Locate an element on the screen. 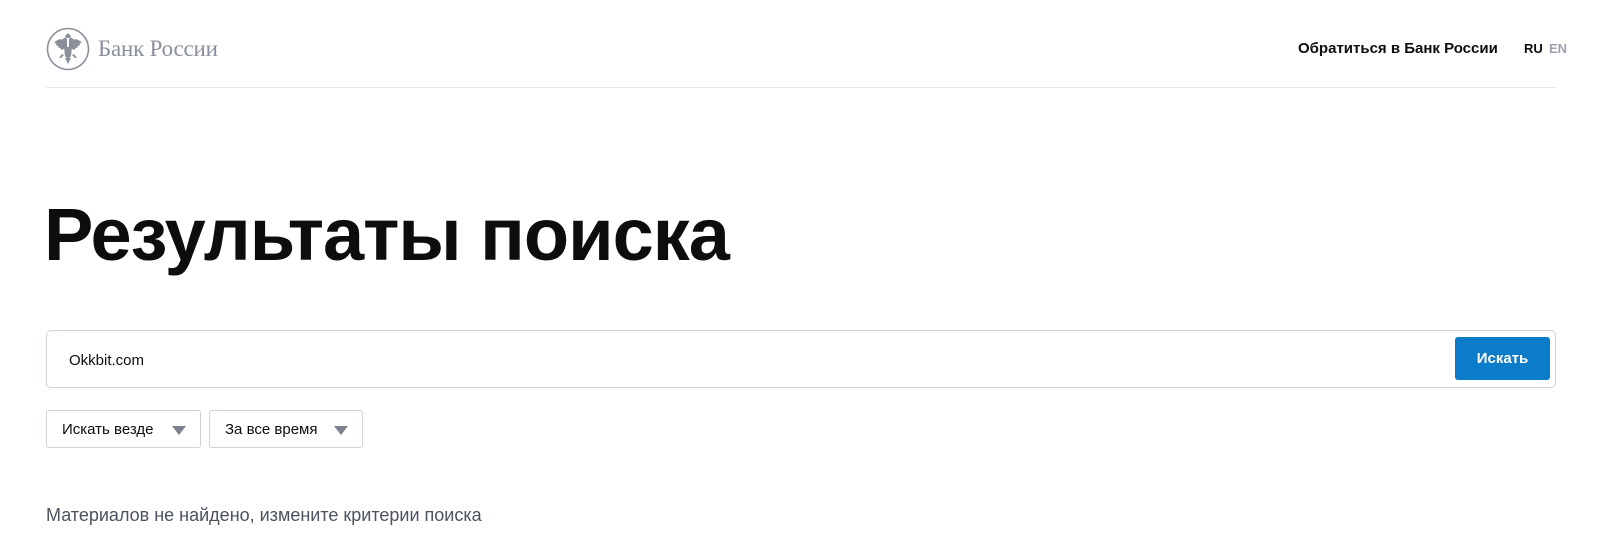 This screenshot has height=558, width=1600. page-title: Результаты поиска is located at coordinates (387, 234).